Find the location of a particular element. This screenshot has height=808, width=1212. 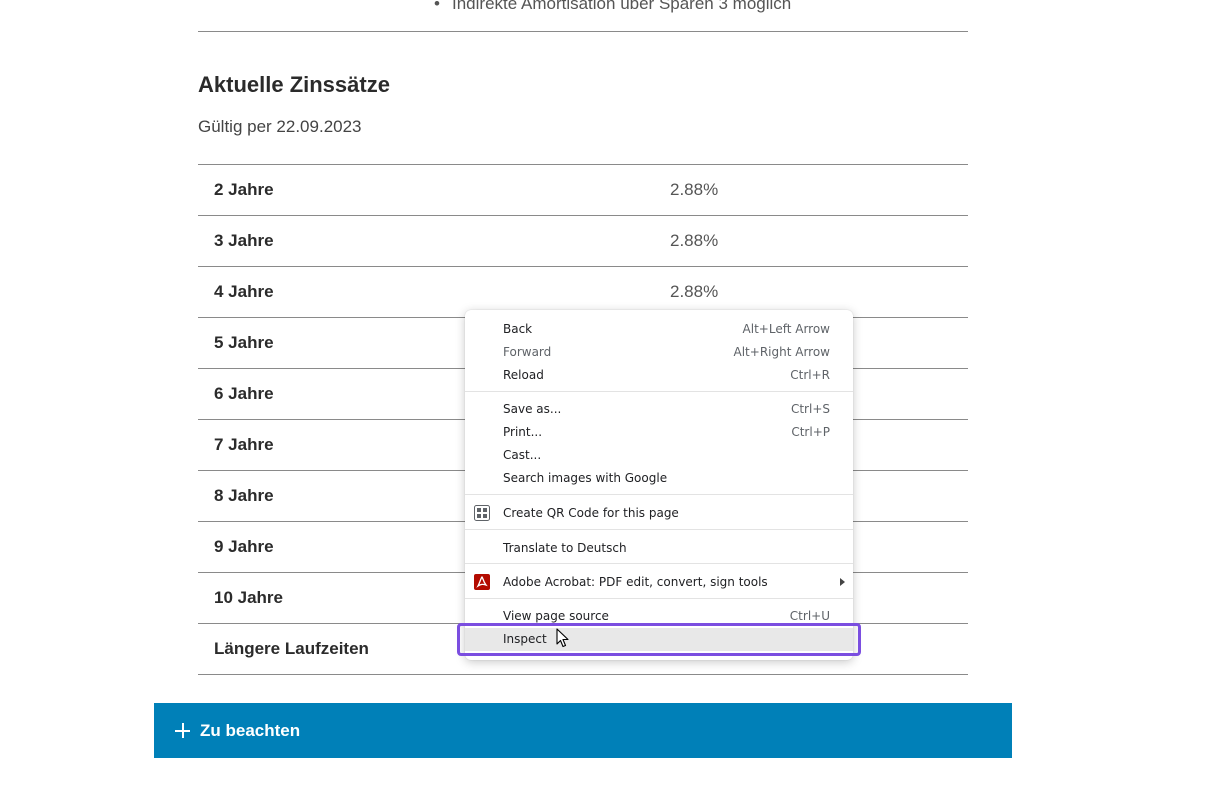

submenu-arrow-icon is located at coordinates (842, 582).